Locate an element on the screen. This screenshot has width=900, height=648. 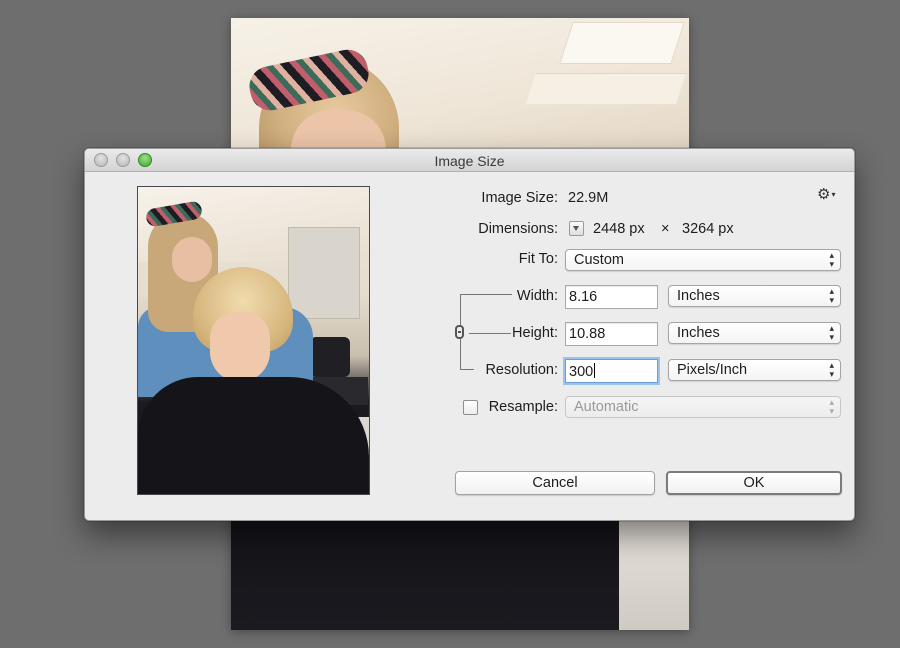
width-unit-value: Inches is located at coordinates (698, 296).